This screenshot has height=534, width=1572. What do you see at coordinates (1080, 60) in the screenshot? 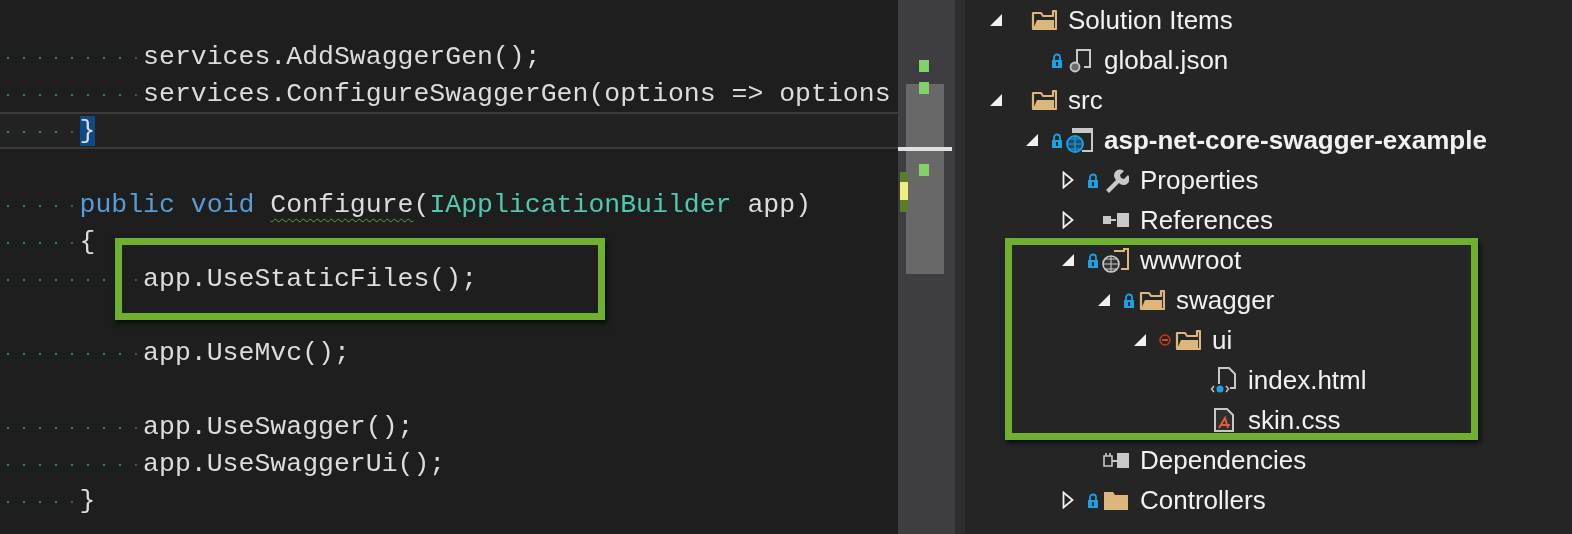
I see `json-file-icon` at bounding box center [1080, 60].